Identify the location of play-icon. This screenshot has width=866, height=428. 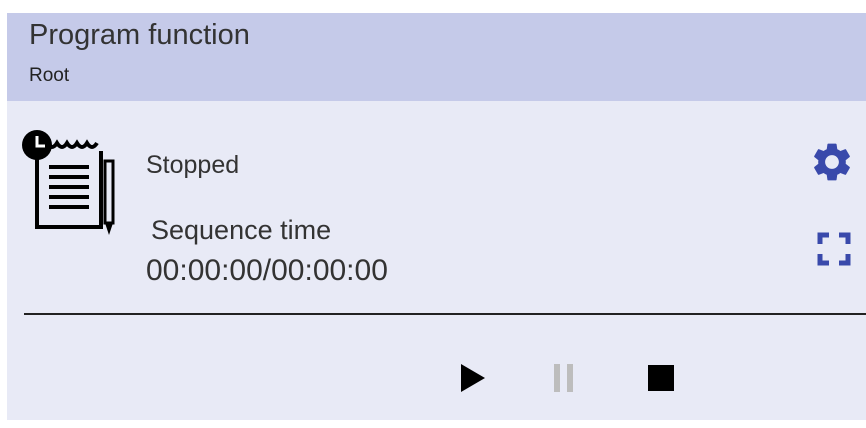
(473, 378).